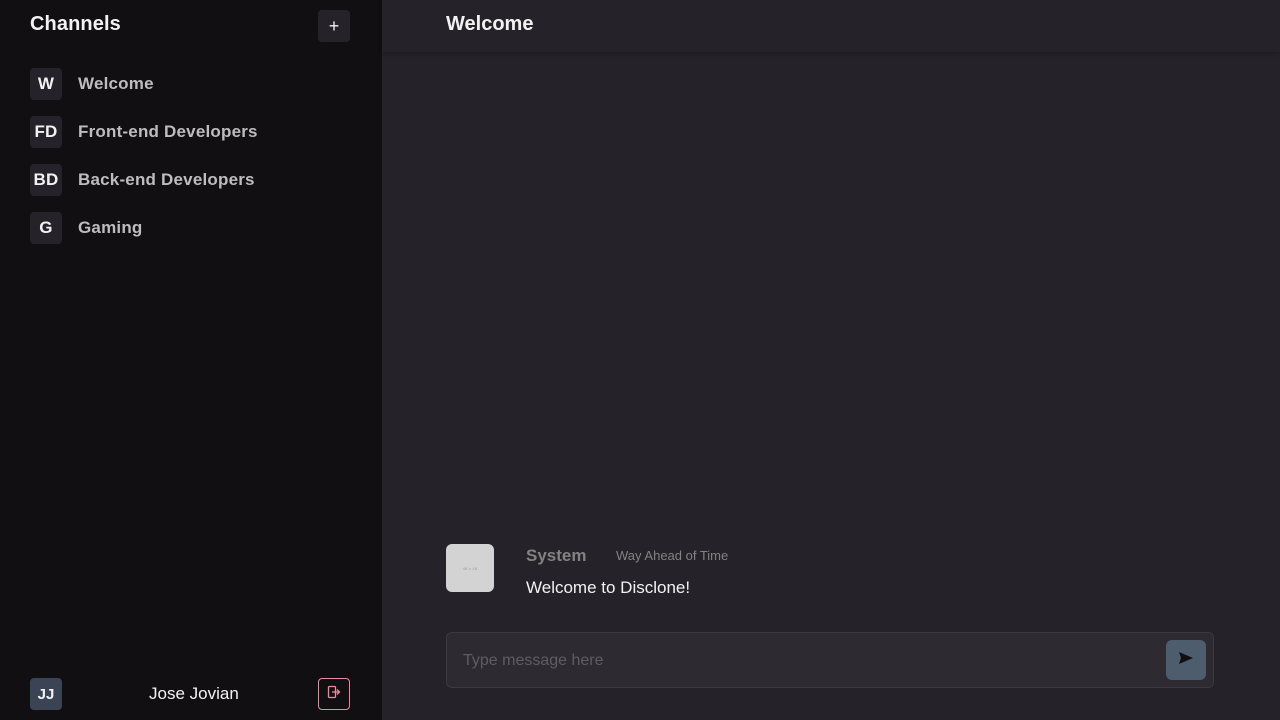 This screenshot has height=720, width=1280. I want to click on send-icon, so click(1186, 660).